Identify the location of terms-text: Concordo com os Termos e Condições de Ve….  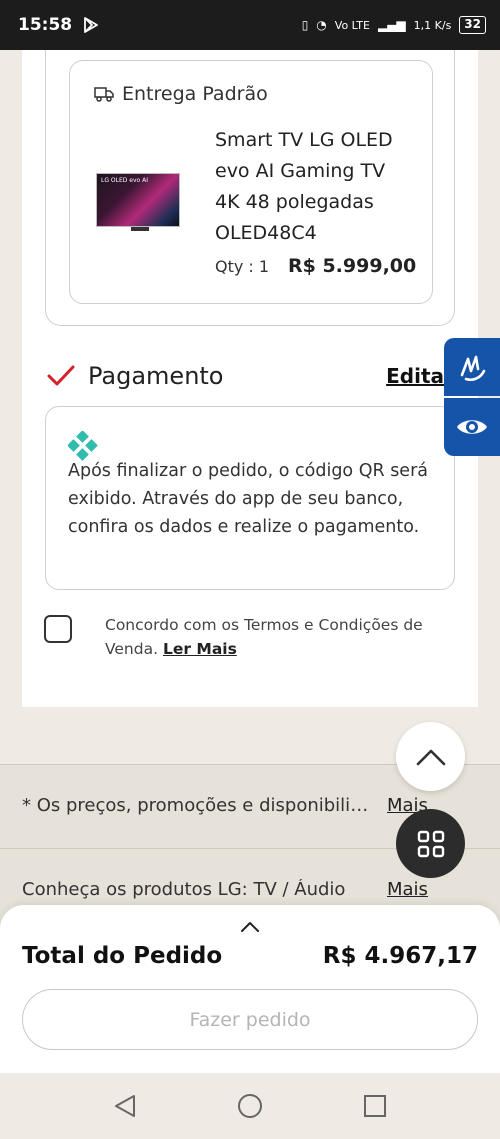
(264, 637).